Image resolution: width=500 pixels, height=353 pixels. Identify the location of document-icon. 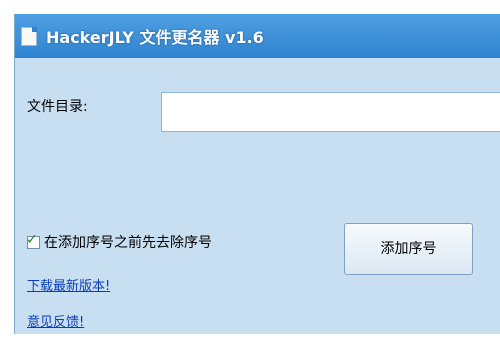
(29, 36).